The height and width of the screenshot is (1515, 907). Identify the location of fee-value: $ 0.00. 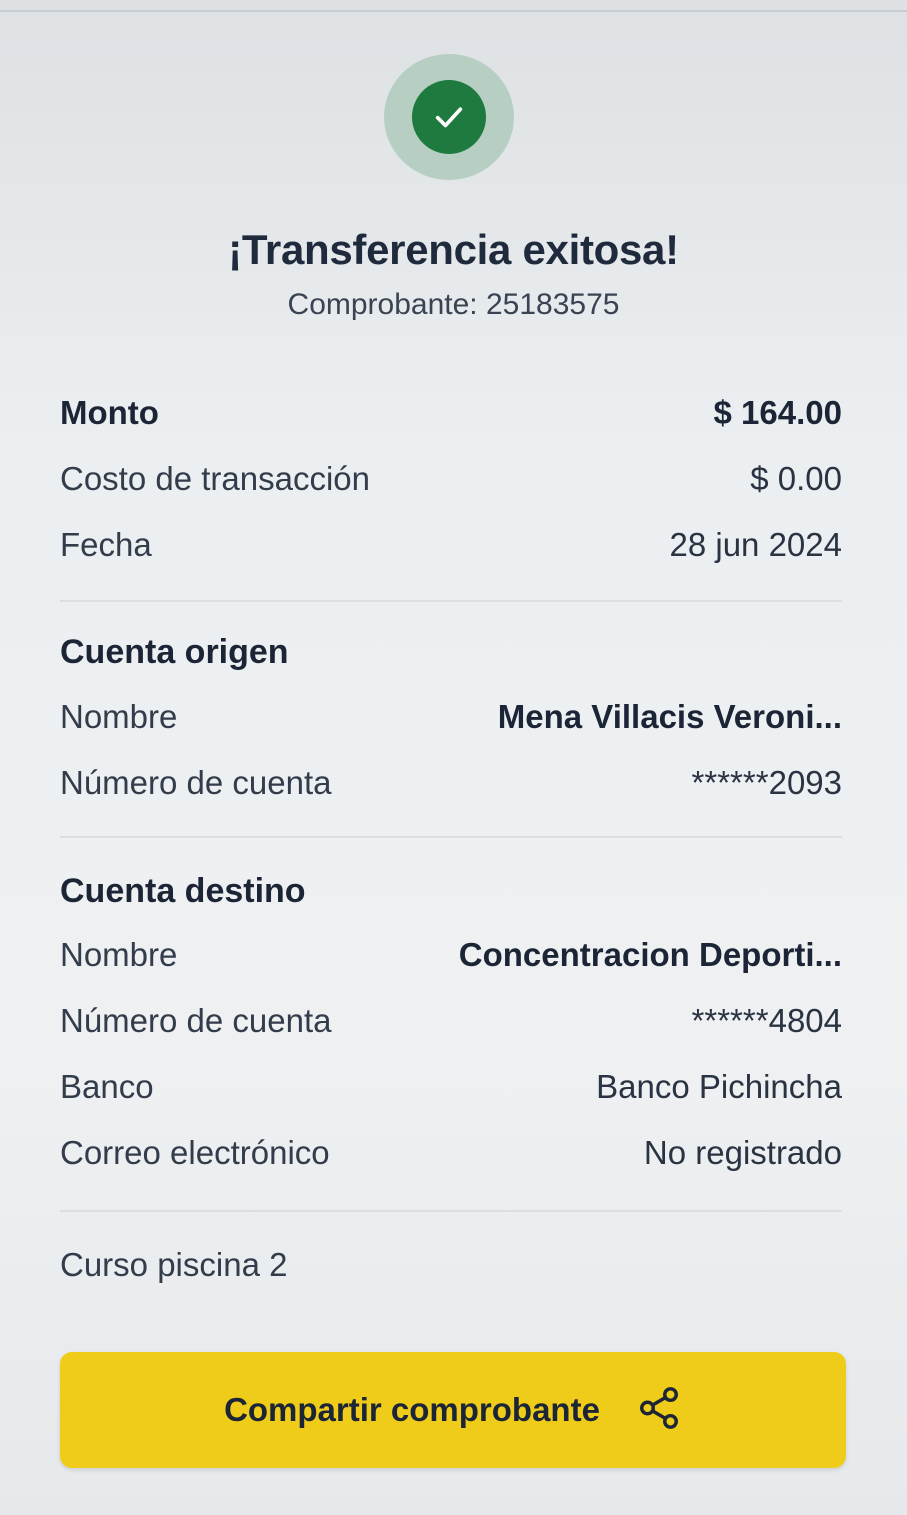
(796, 478).